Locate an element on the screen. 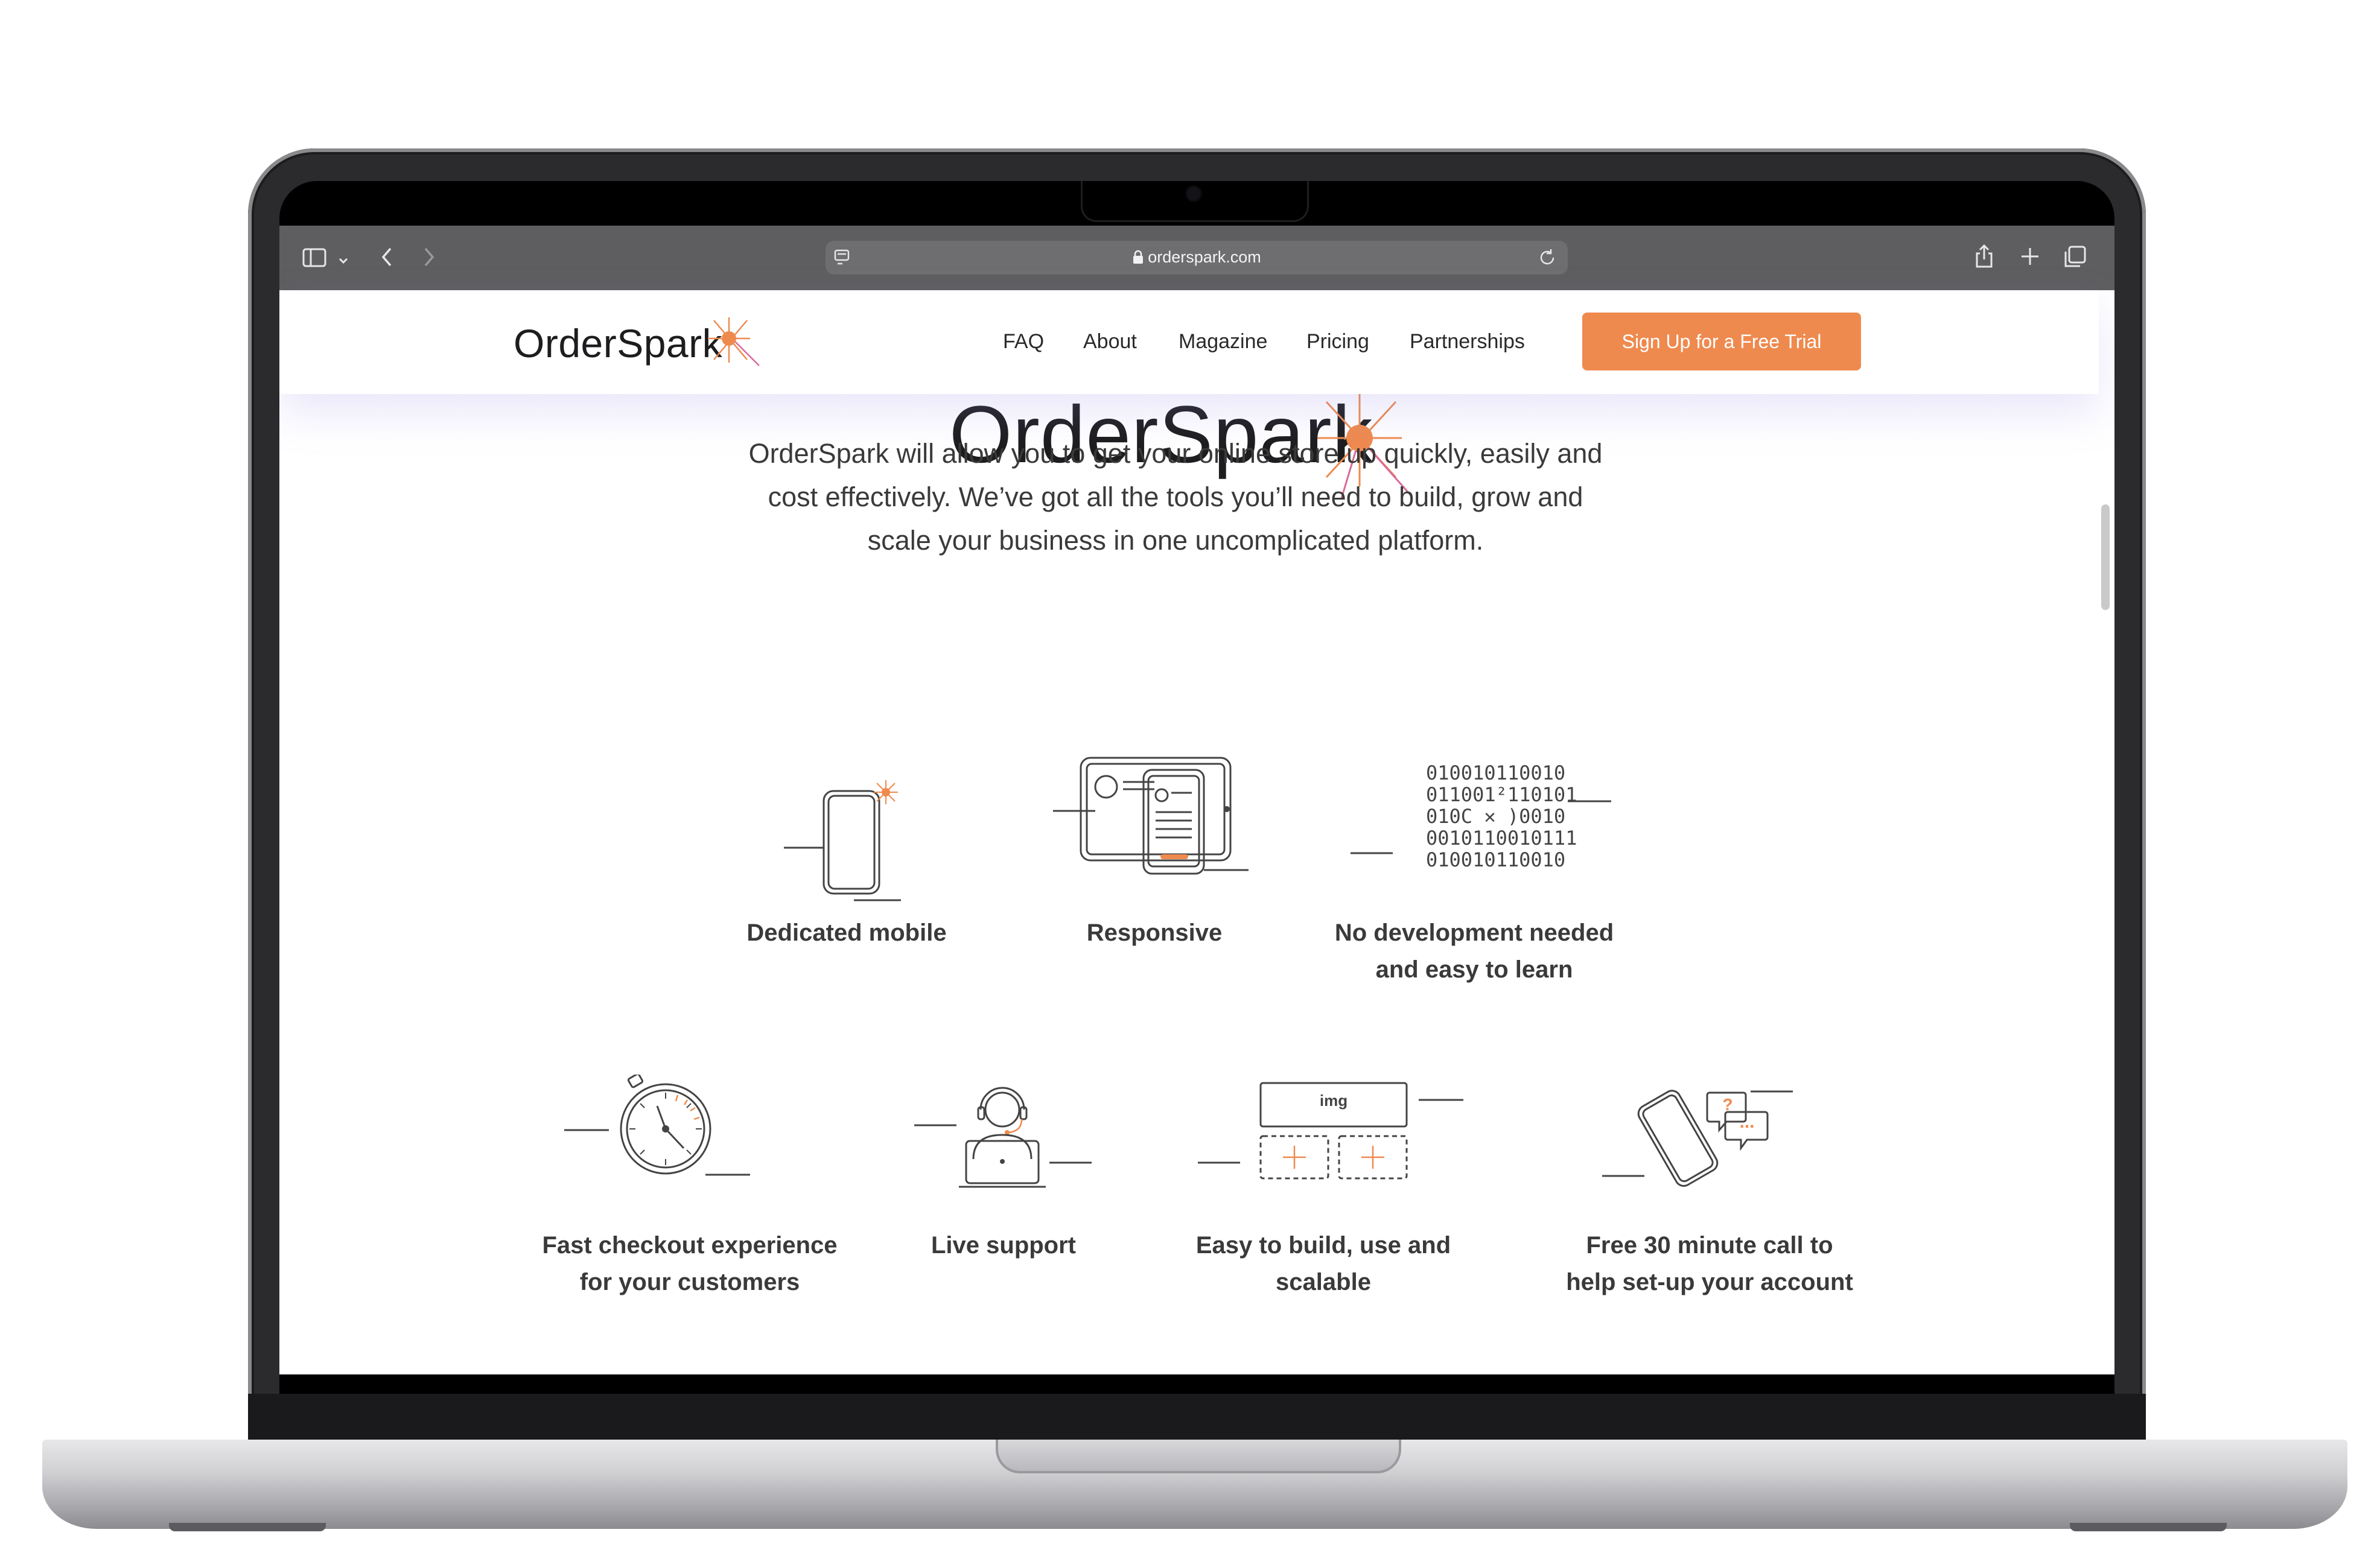 The width and height of the screenshot is (2380, 1547). support-agent-icon is located at coordinates (1003, 1138).